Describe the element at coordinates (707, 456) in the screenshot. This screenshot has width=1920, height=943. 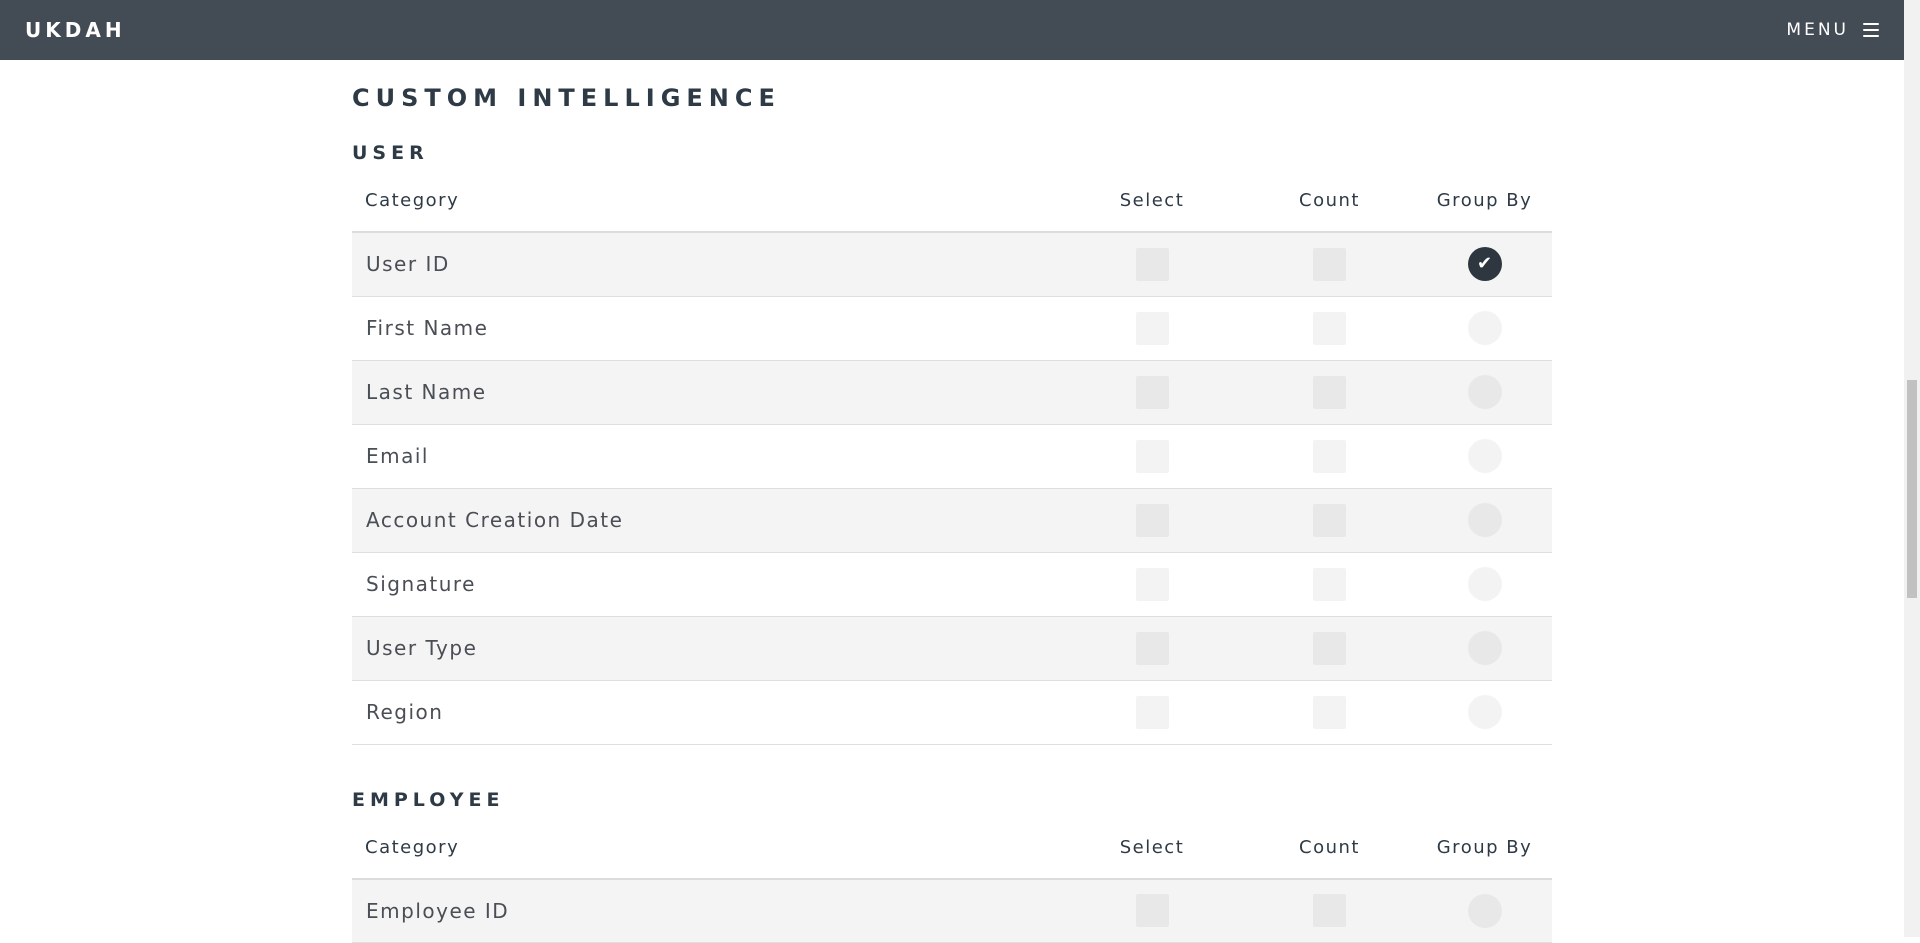
I see `category-label: Email` at that location.